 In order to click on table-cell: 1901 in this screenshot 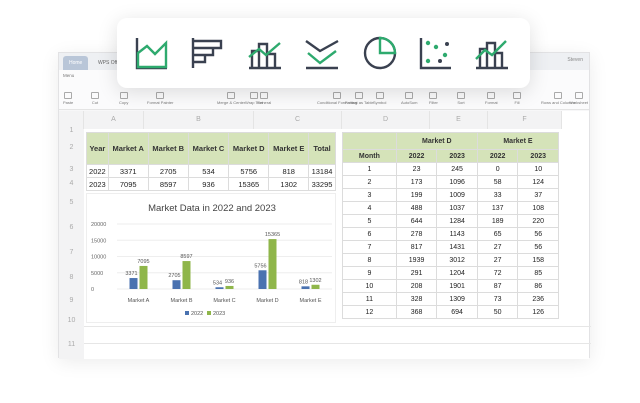, I will do `click(457, 286)`.